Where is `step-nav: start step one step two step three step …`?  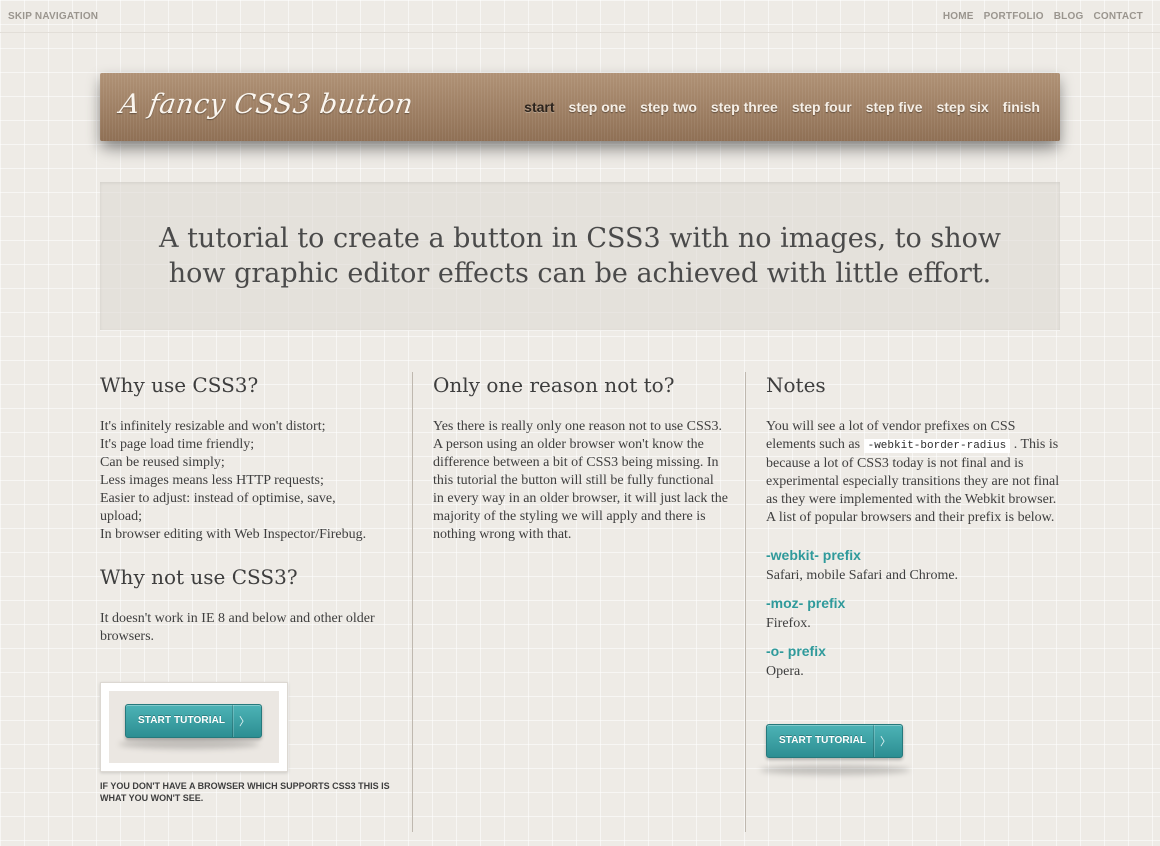
step-nav: start step one step two step three step … is located at coordinates (782, 107).